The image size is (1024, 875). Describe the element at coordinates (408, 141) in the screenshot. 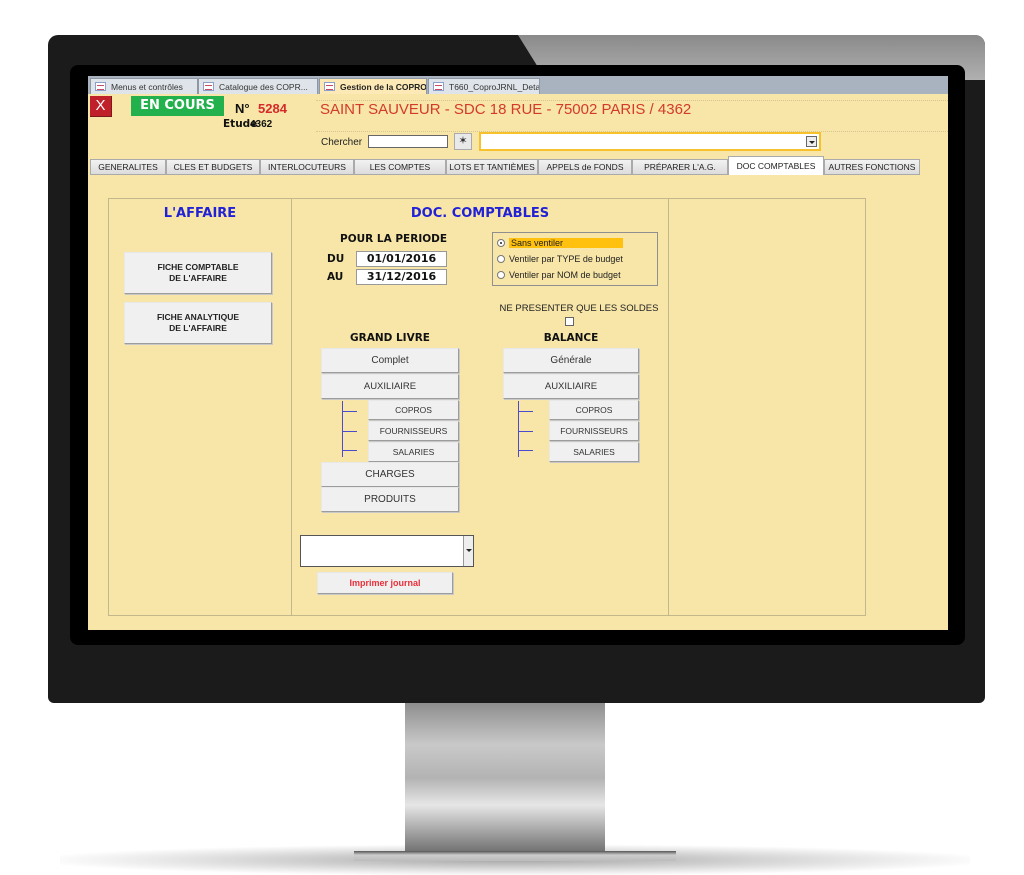

I see `search-input` at that location.